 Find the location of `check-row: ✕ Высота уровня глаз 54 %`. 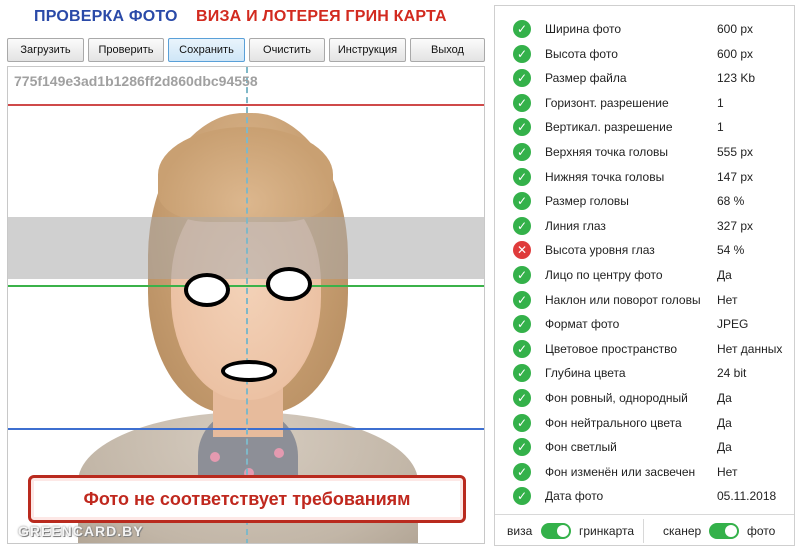

check-row: ✕ Высота уровня глаз 54 % is located at coordinates (644, 250).